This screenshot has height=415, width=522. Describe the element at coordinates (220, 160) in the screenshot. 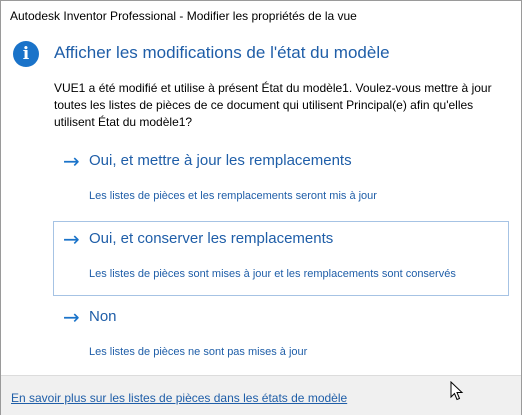

I see `option-title: Oui, et mettre à jour les remplacements` at that location.